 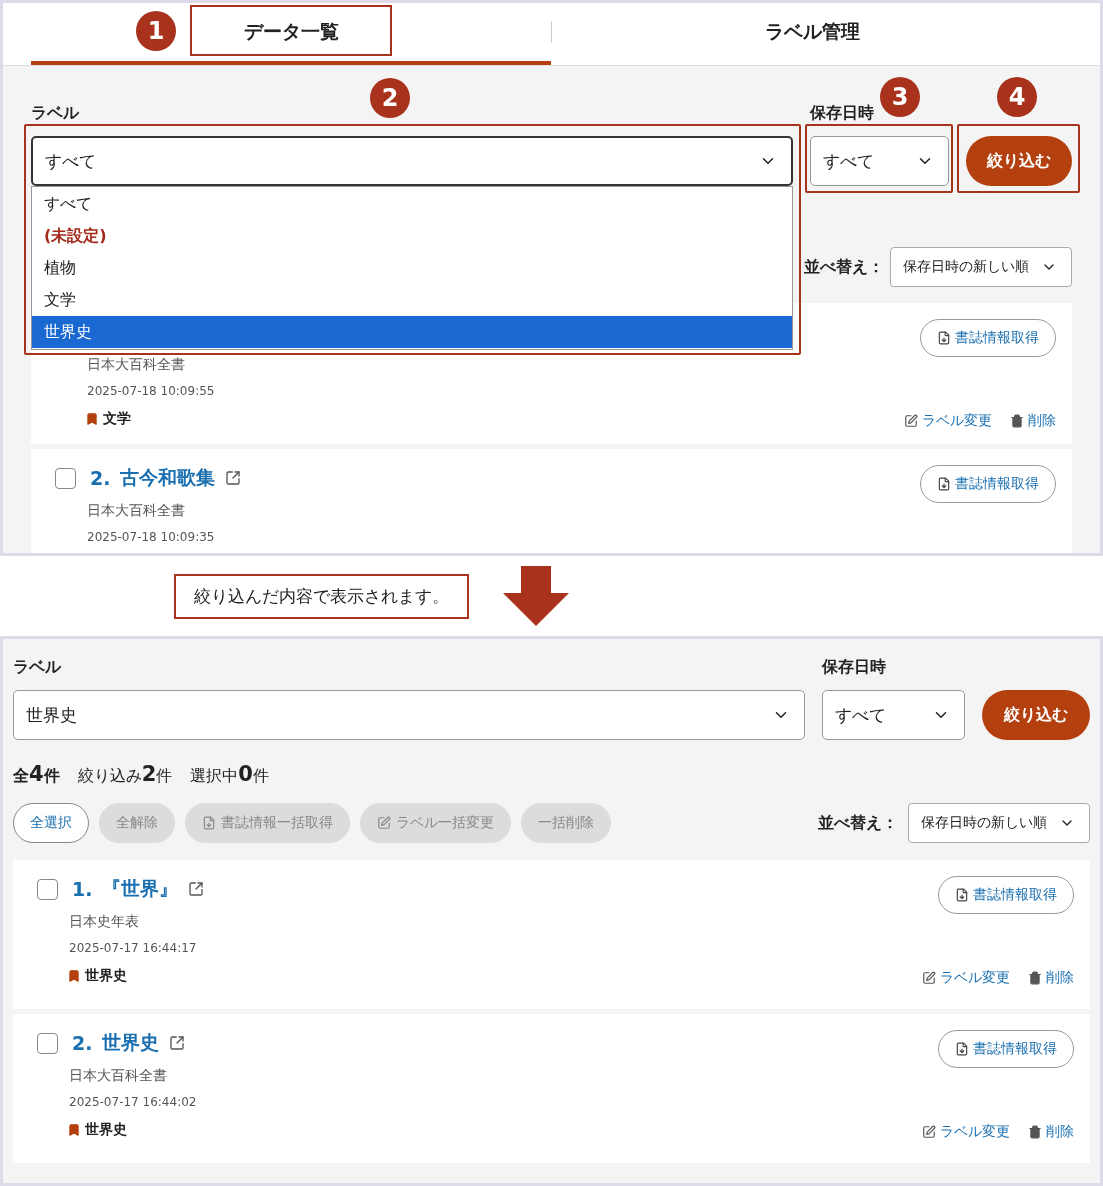 I want to click on label-select: 世界史, so click(x=409, y=715).